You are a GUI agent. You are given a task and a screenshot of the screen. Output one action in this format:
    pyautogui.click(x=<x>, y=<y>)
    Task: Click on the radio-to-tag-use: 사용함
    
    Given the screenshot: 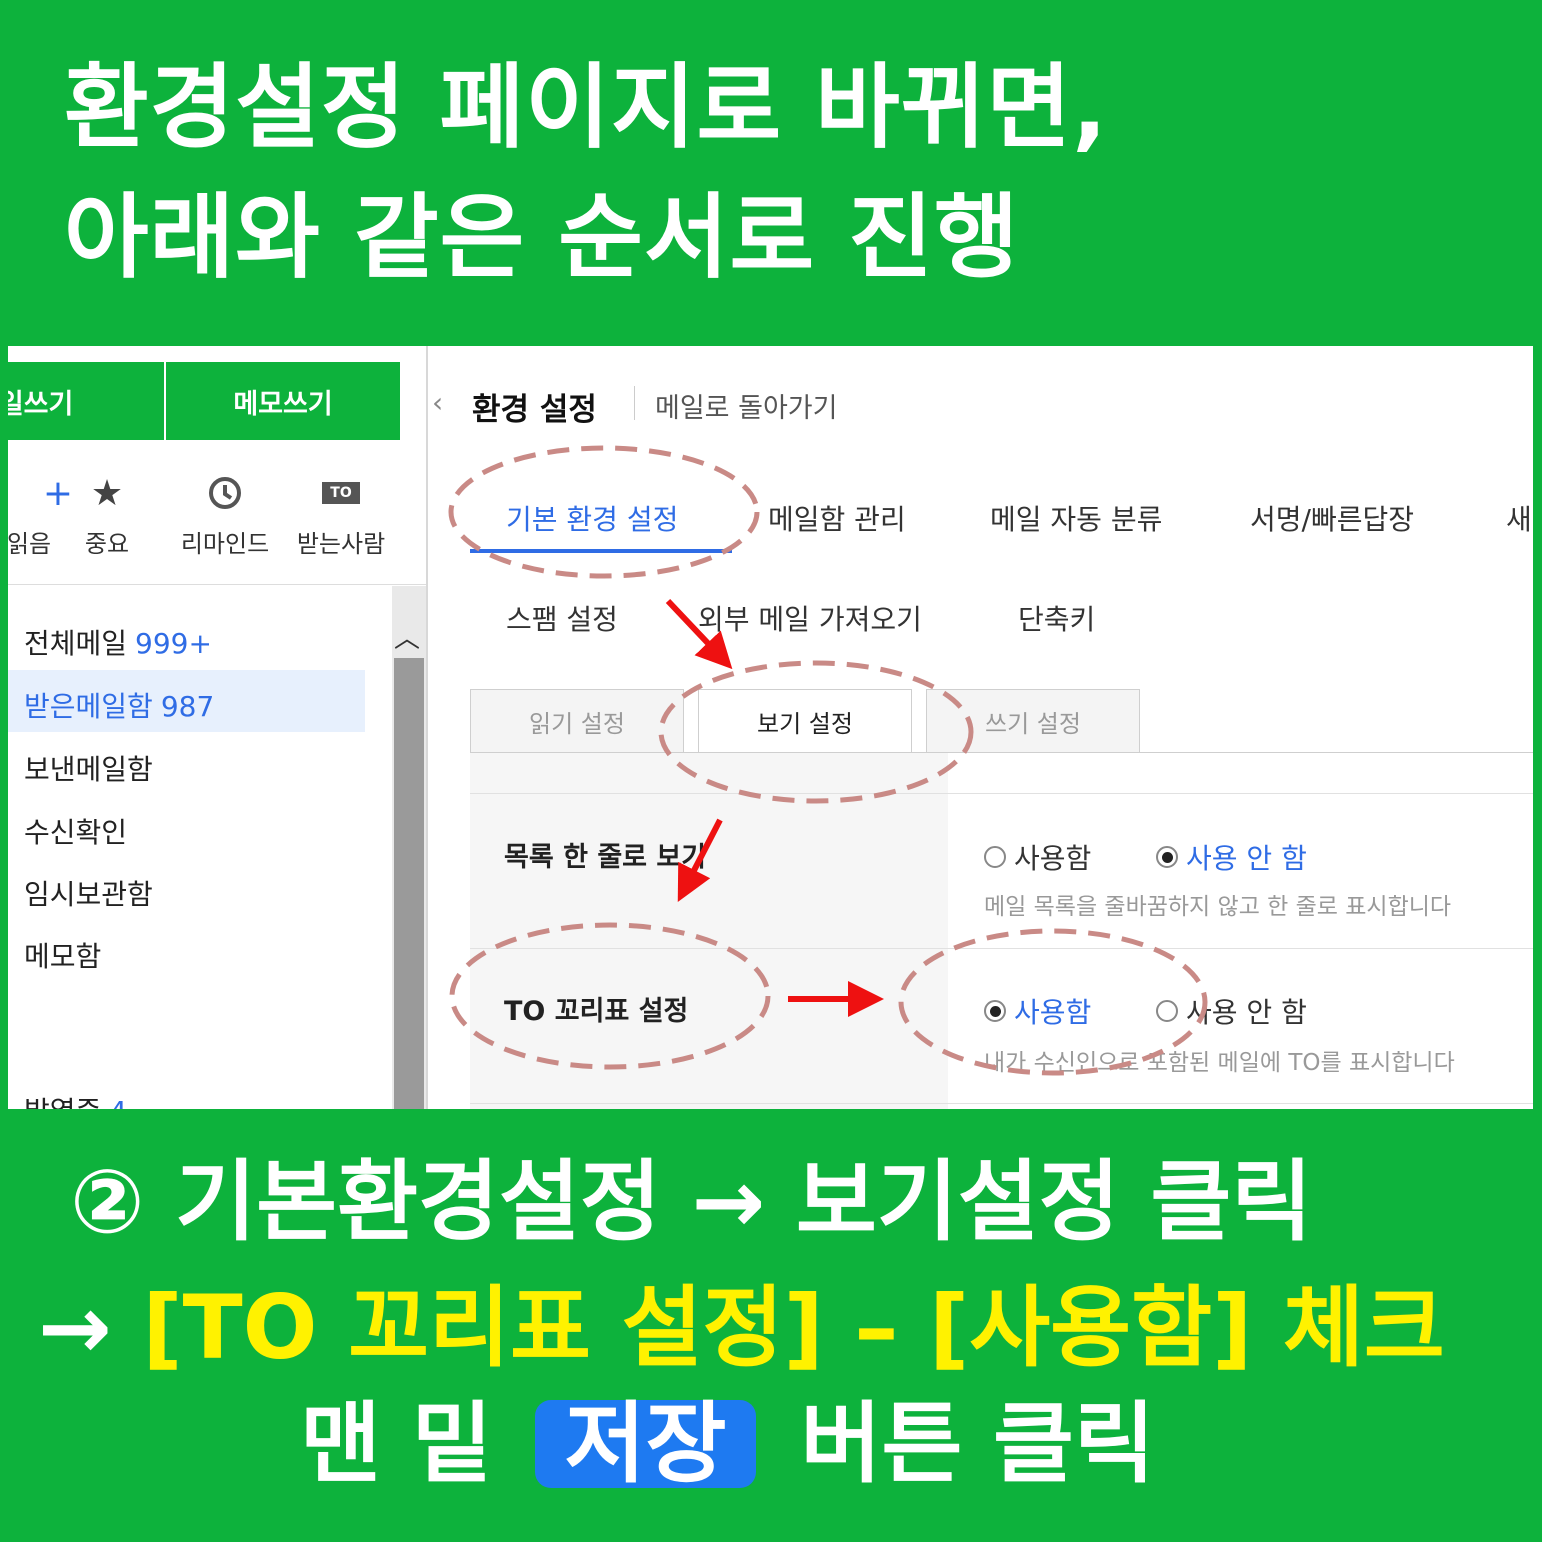 What is the action you would take?
    pyautogui.click(x=1037, y=1011)
    